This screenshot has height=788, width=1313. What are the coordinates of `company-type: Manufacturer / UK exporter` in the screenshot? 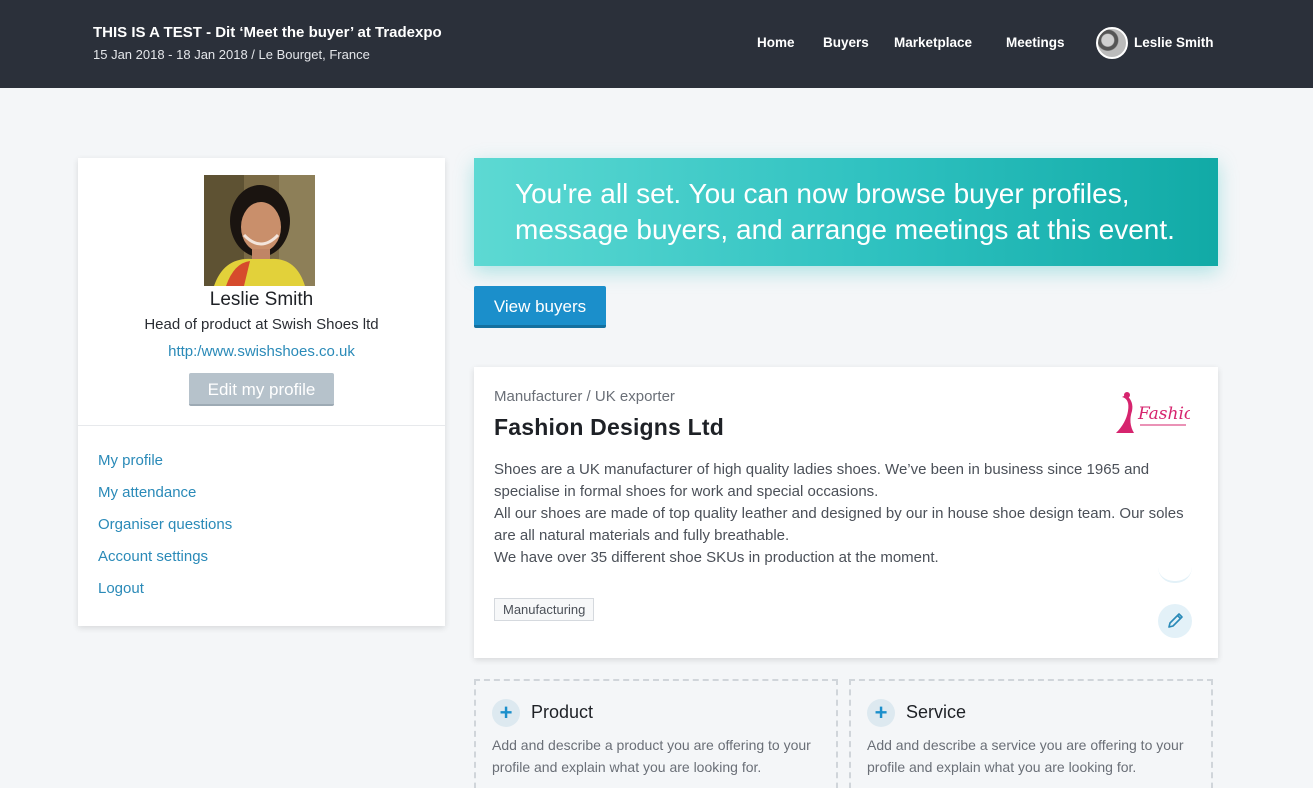 It's located at (584, 396).